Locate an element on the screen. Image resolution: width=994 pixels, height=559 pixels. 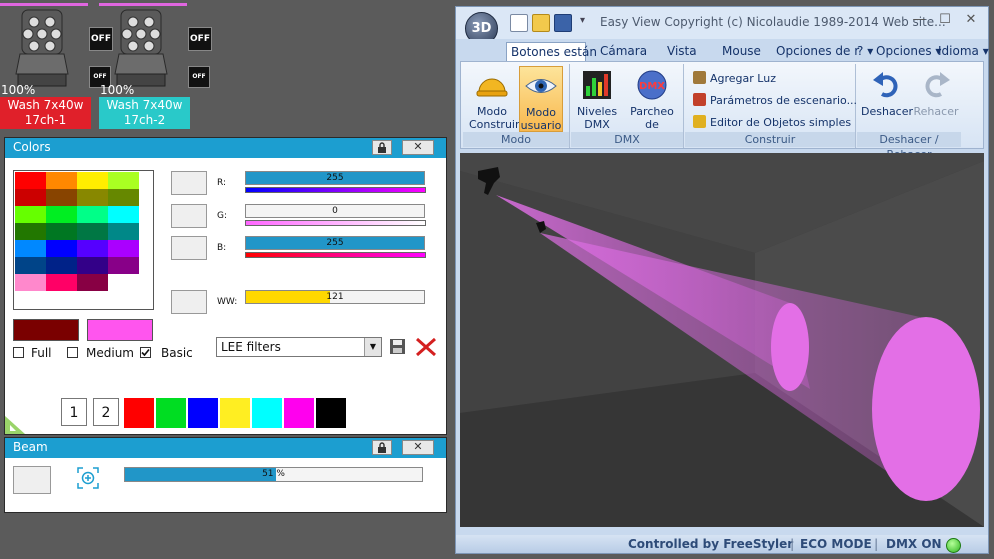
new-file-icon is located at coordinates (519, 23).